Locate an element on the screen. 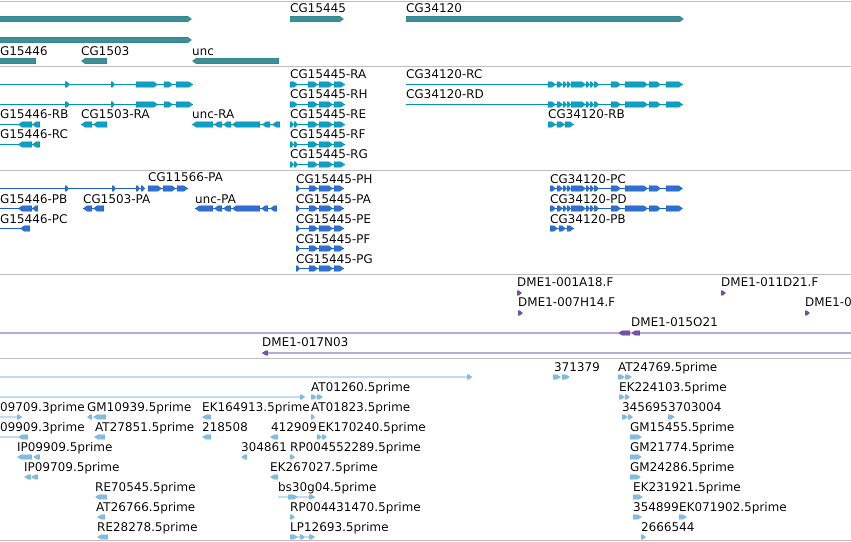 The image size is (851, 542). feature-label: DME1-011D21.F is located at coordinates (769, 282).